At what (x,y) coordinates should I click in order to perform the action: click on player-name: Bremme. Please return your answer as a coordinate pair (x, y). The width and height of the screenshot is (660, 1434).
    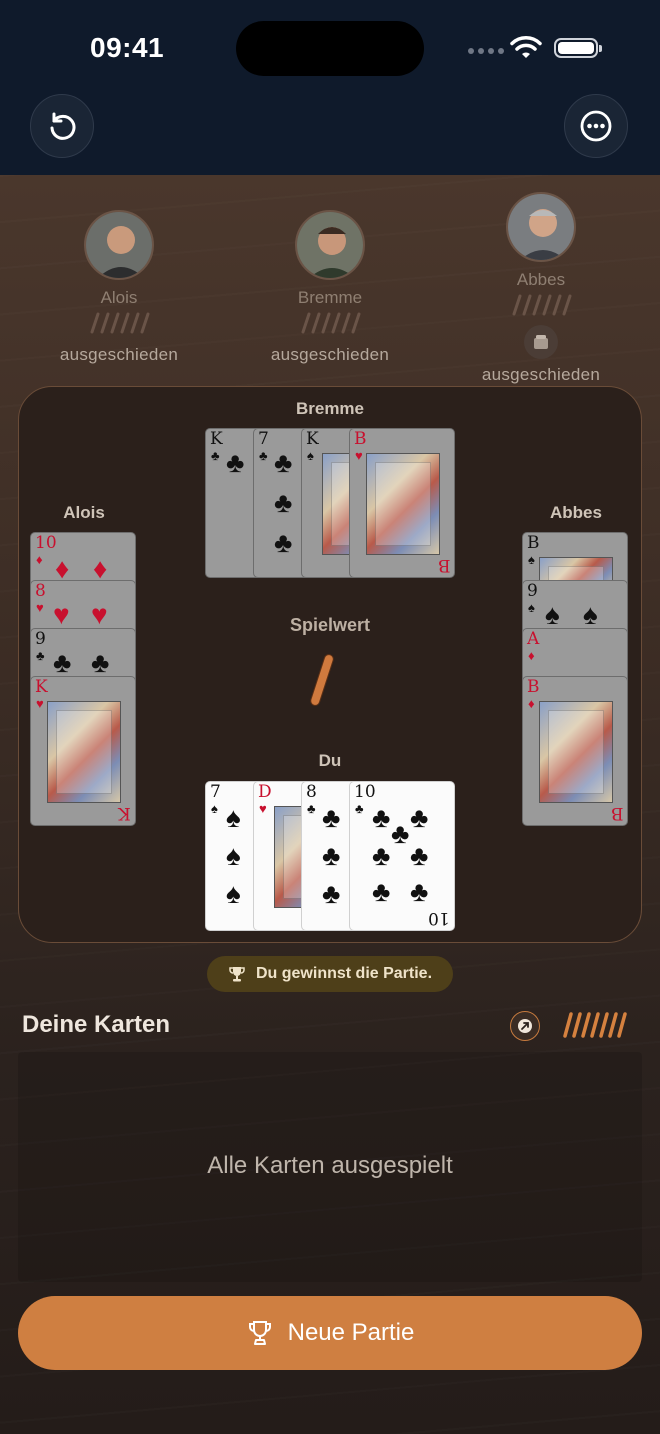
    Looking at the image, I should click on (330, 297).